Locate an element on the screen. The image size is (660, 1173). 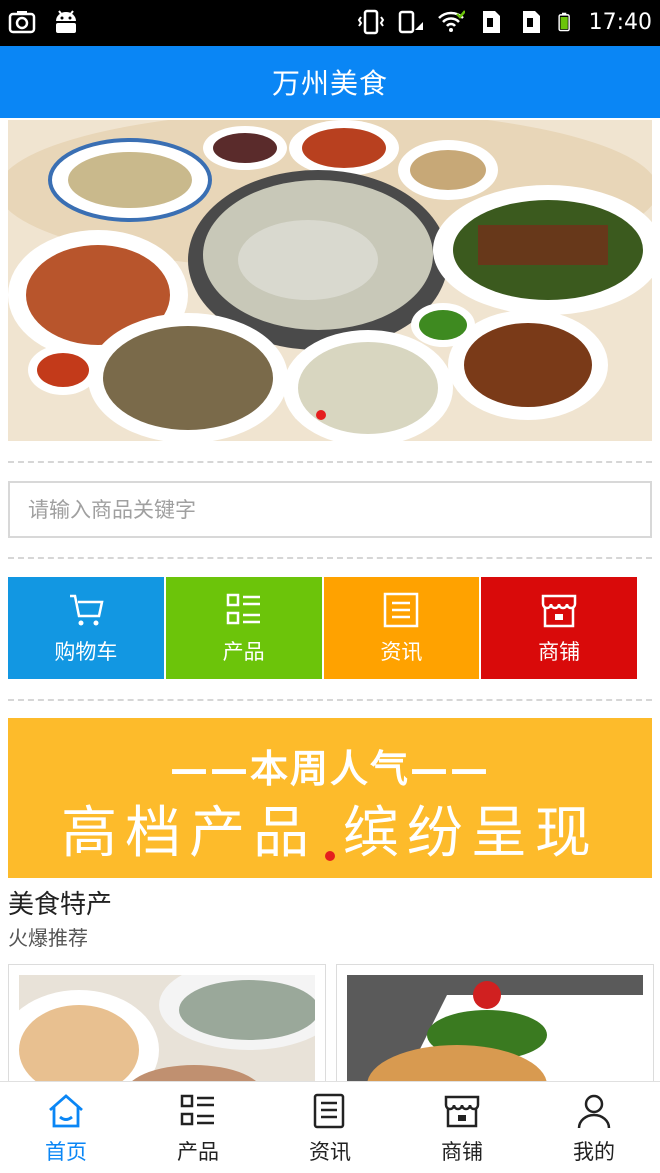
tile-products: 产品 is located at coordinates (243, 628).